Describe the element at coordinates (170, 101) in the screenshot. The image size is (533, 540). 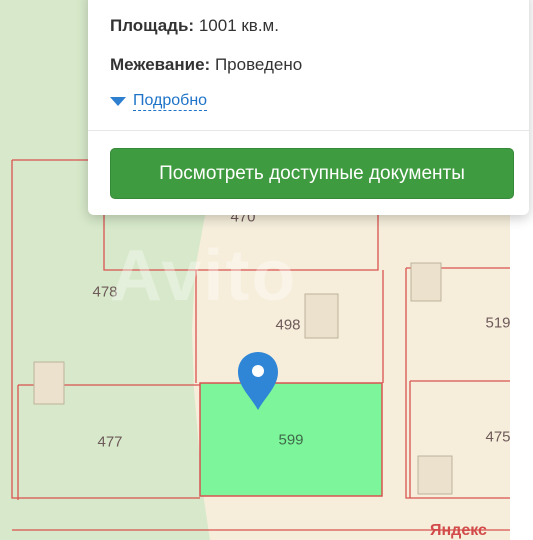
I see `details-link-text: Подробно` at that location.